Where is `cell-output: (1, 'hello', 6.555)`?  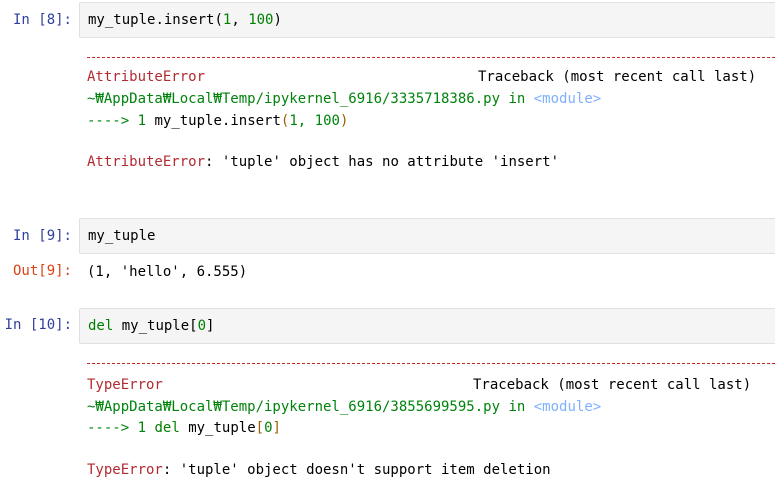 cell-output: (1, 'hello', 6.555) is located at coordinates (167, 272).